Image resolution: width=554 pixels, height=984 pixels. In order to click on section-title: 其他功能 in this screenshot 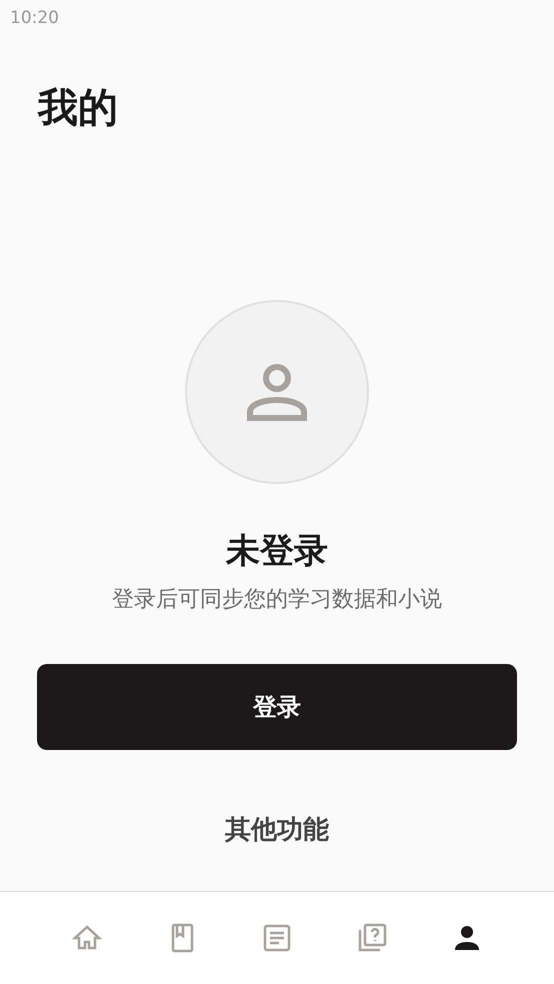, I will do `click(277, 830)`.